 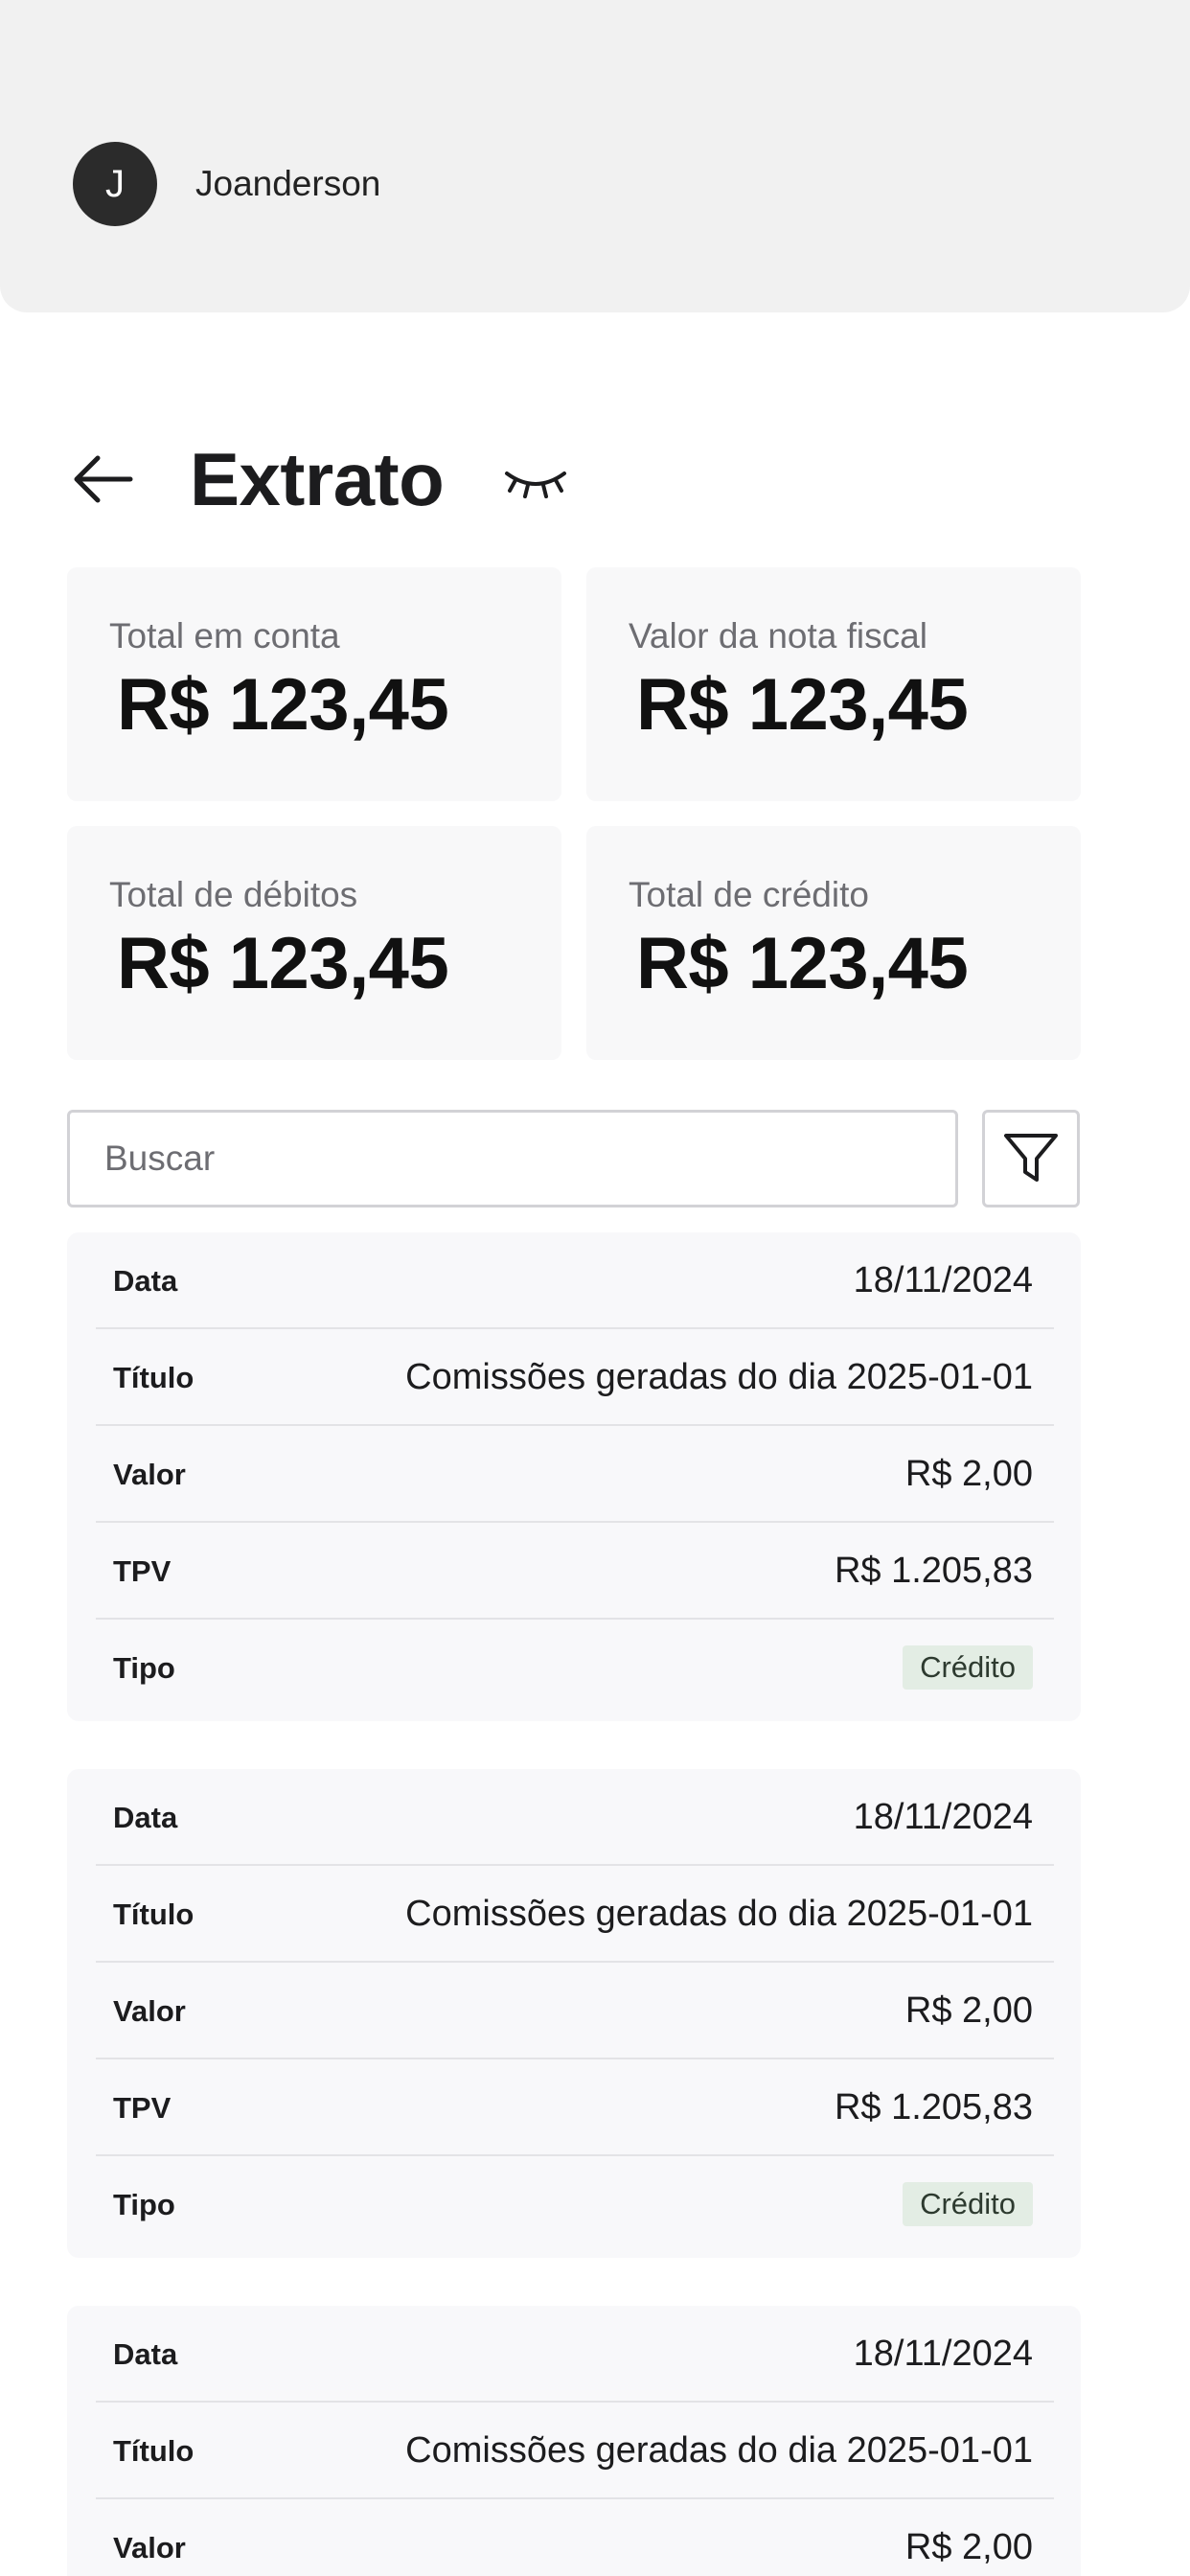 What do you see at coordinates (288, 183) in the screenshot?
I see `user-name: Joanderson` at bounding box center [288, 183].